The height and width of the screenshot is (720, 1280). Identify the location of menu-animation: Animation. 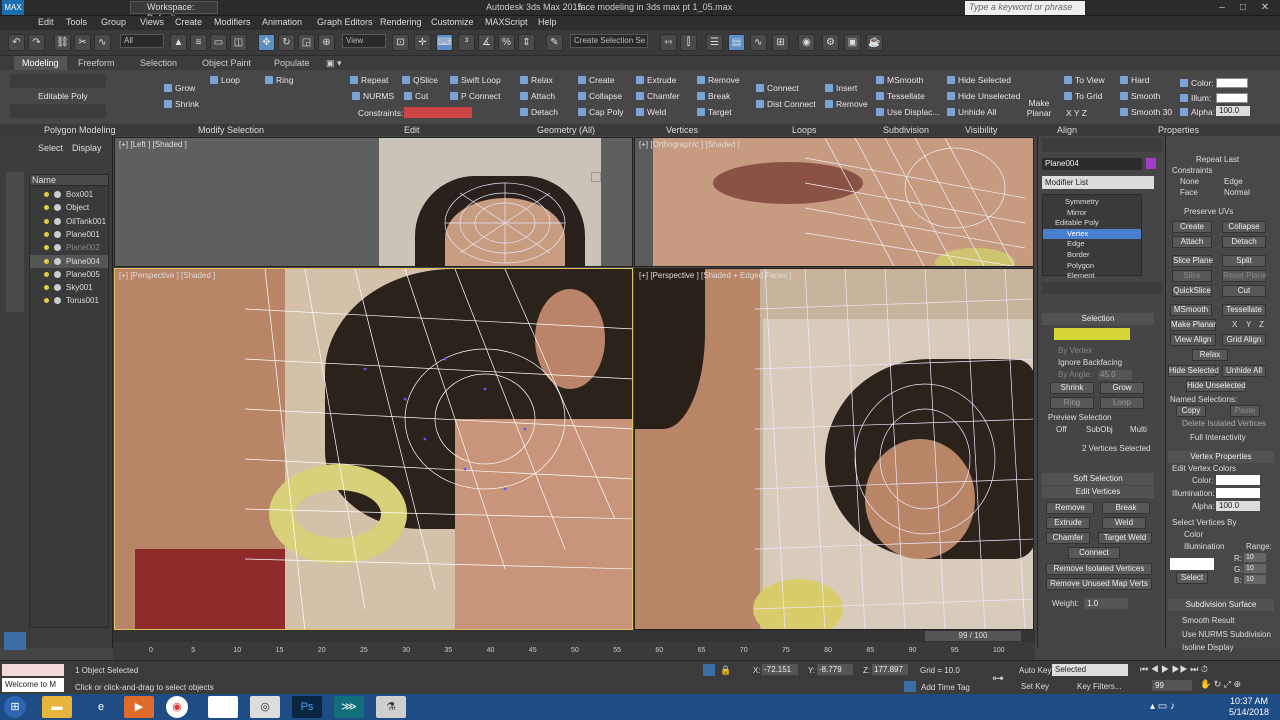
(282, 22).